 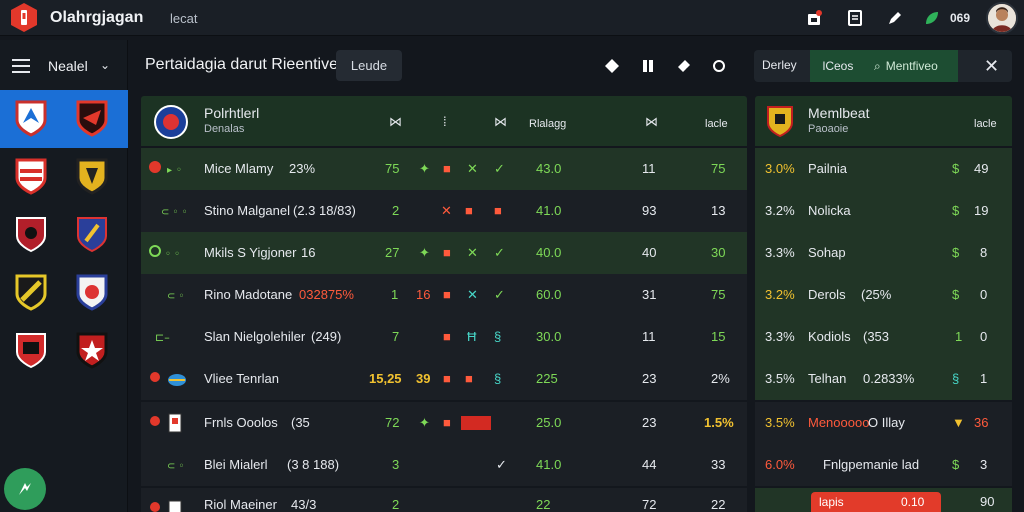 I want to click on table-row: ▸ ◦ Mice Mlamy 23% 75 ✦ ■ ✕ ✓ 43.0 11 75, so click(x=444, y=169).